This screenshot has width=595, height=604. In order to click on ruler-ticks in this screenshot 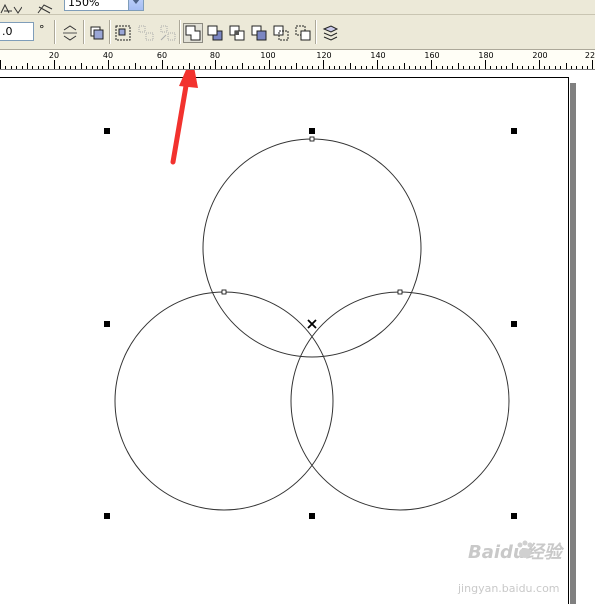, I will do `click(296, 64)`.